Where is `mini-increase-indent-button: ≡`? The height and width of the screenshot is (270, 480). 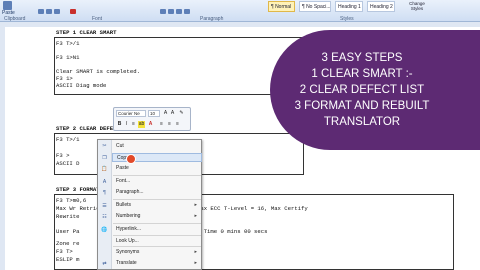
mini-increase-indent-button: ≡ is located at coordinates (169, 124).